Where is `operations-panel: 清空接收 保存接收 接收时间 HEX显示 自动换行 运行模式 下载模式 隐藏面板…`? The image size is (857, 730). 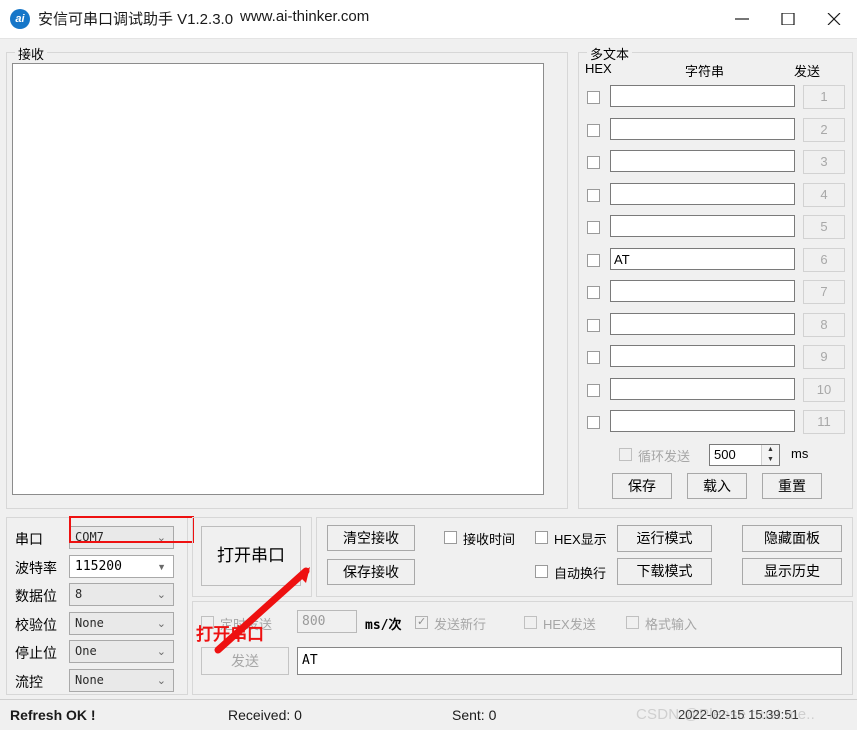 operations-panel: 清空接收 保存接收 接收时间 HEX显示 自动换行 运行模式 下载模式 隐藏面板… is located at coordinates (584, 557).